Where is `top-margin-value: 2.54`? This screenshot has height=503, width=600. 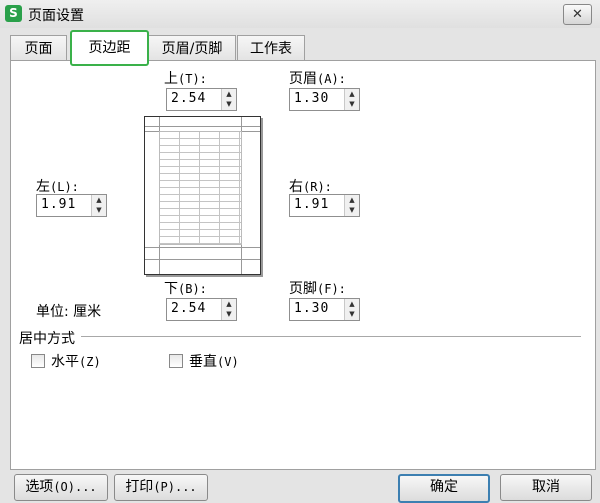 top-margin-value: 2.54 is located at coordinates (188, 98).